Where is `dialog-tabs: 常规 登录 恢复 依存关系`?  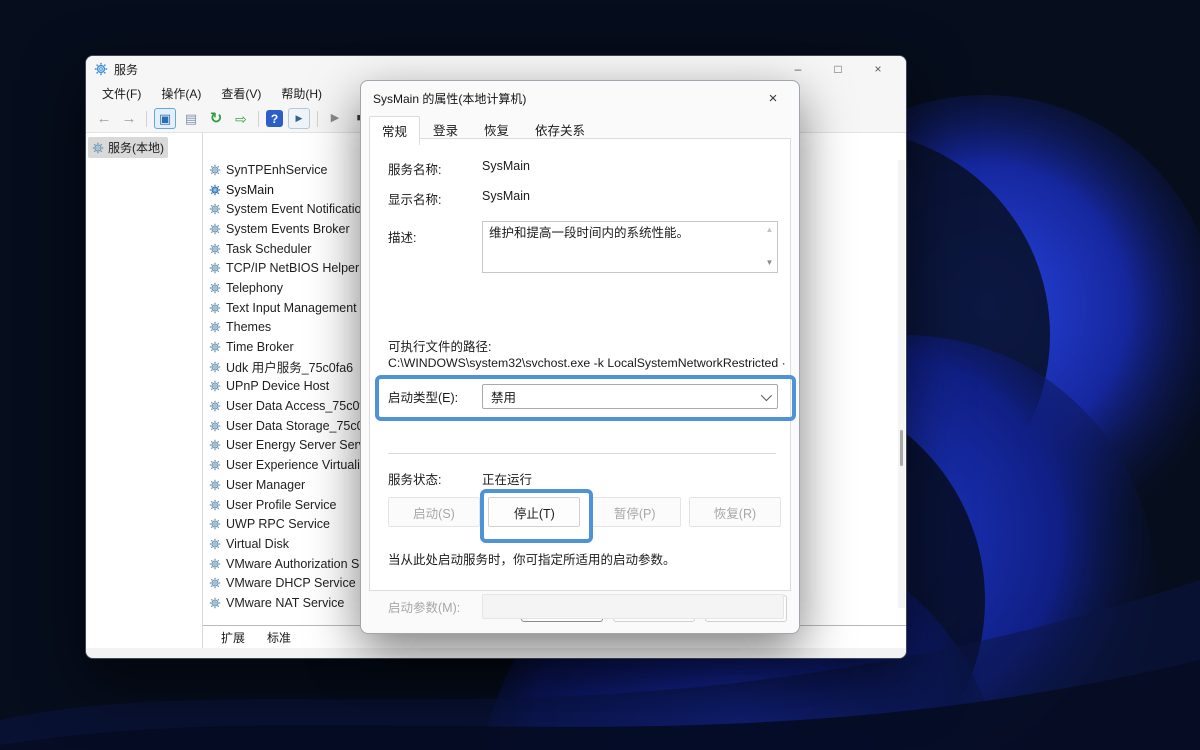 dialog-tabs: 常规 登录 恢复 依存关系 is located at coordinates (580, 130).